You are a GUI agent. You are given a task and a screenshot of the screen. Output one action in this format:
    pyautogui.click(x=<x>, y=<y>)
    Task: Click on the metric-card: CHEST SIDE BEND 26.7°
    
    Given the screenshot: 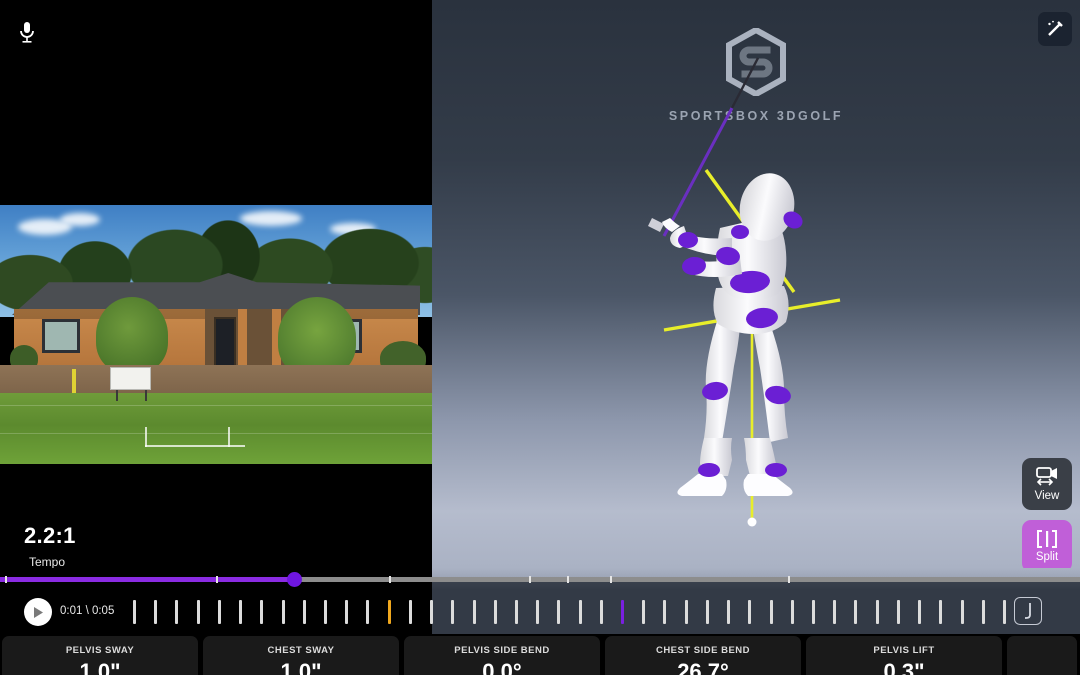 What is the action you would take?
    pyautogui.click(x=703, y=655)
    